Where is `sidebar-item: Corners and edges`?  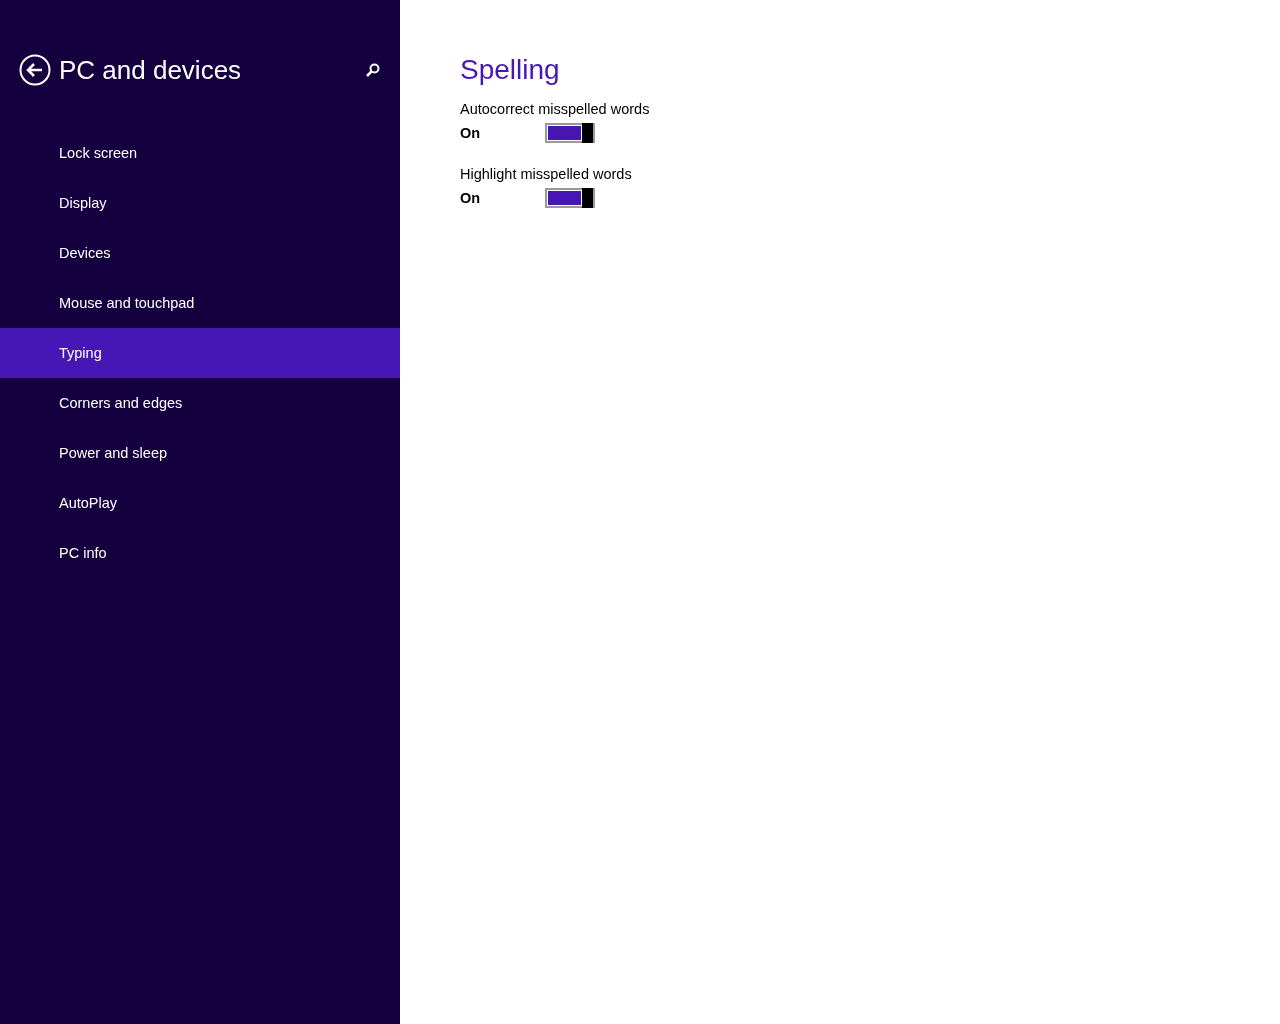
sidebar-item: Corners and edges is located at coordinates (200, 403).